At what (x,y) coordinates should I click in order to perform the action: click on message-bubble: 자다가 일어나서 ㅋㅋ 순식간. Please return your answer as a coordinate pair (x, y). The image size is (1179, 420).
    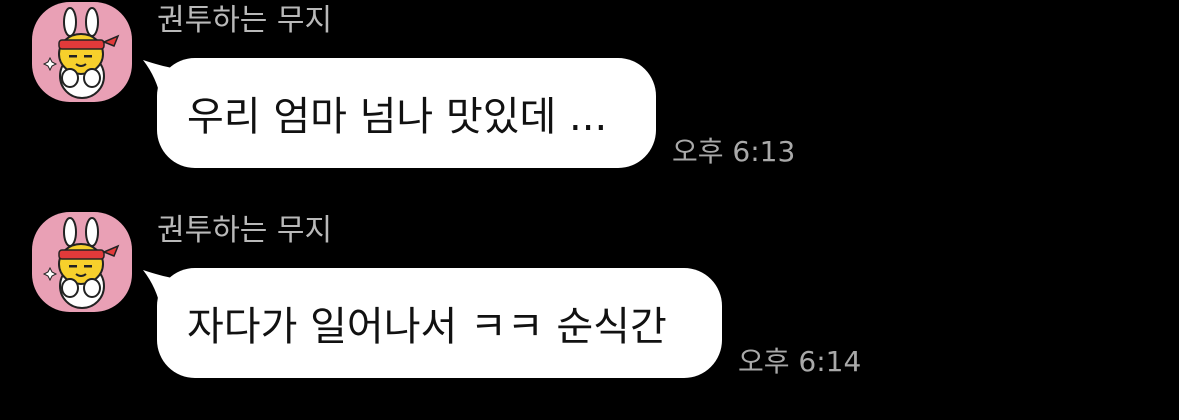
    Looking at the image, I should click on (432, 323).